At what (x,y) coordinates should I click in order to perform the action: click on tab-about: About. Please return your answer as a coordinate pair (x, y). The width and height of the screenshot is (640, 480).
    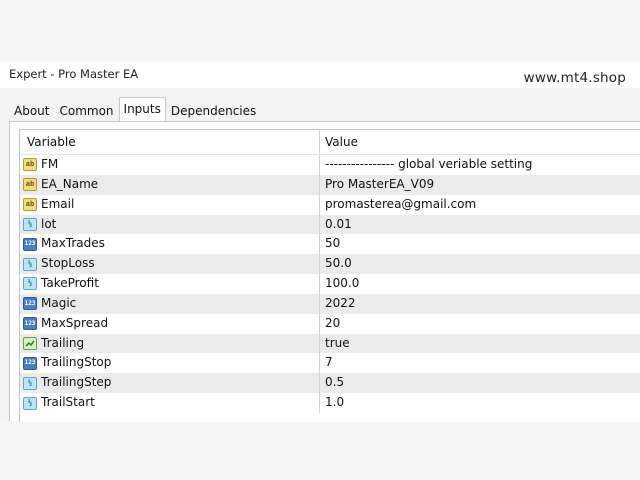
    Looking at the image, I should click on (31, 111).